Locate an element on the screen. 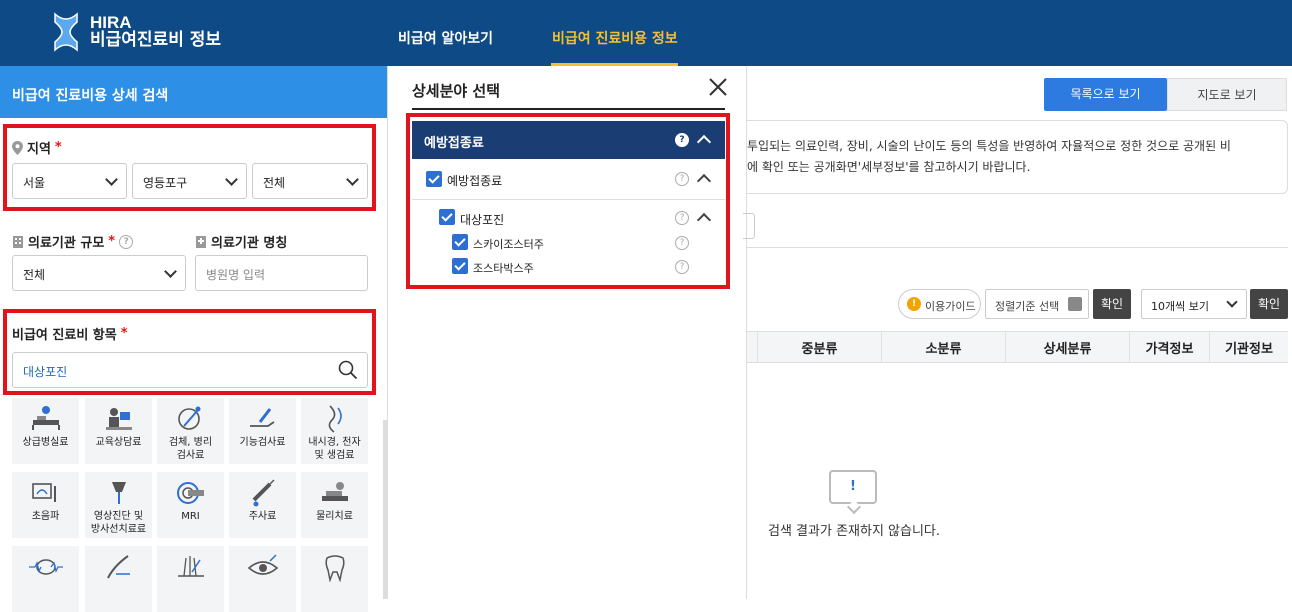 Image resolution: width=1292 pixels, height=612 pixels. name-label-text: 의료기관 명칭 is located at coordinates (249, 243).